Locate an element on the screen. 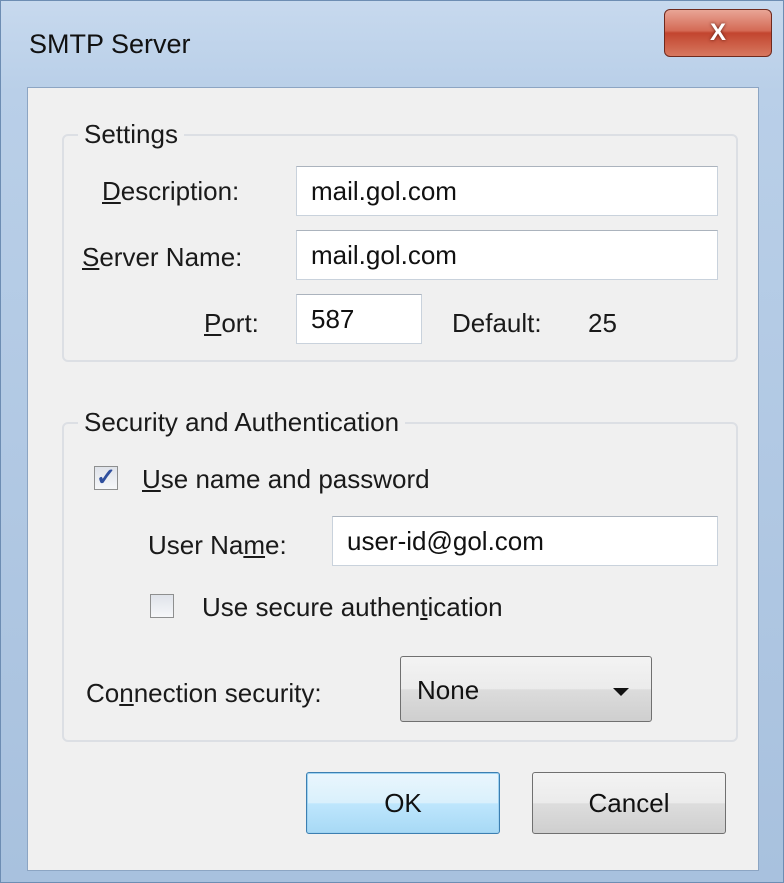  description-input: mail.gol.com is located at coordinates (507, 191).